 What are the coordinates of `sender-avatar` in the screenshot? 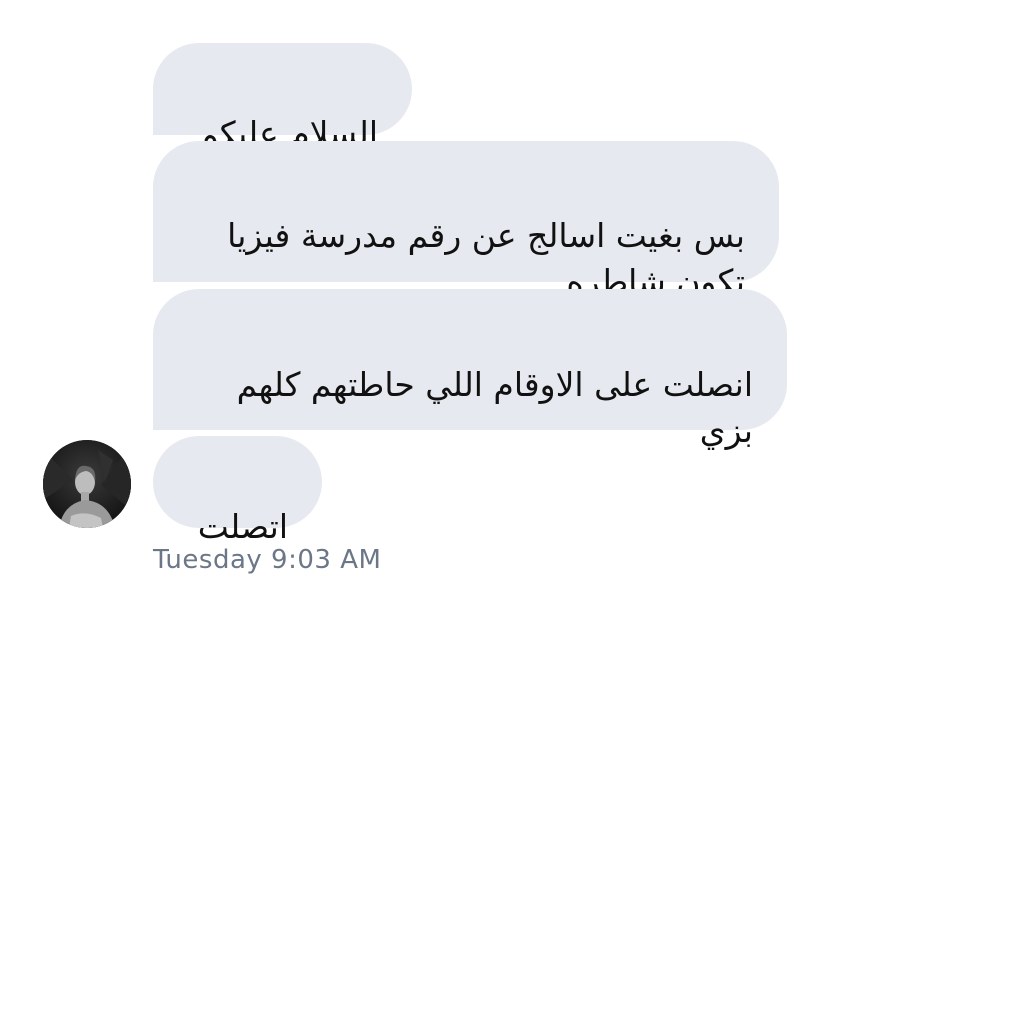 It's located at (87, 484).